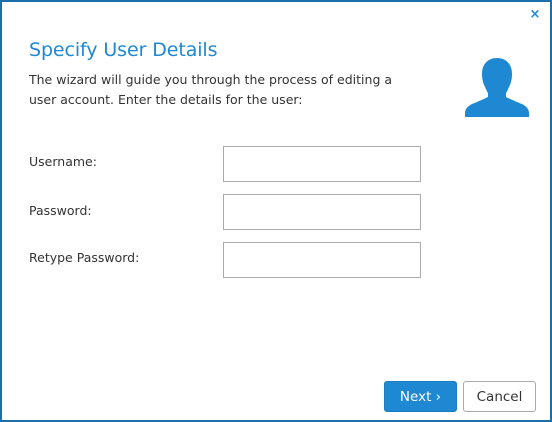 This screenshot has width=552, height=422. What do you see at coordinates (535, 15) in the screenshot?
I see `close-icon: ×` at bounding box center [535, 15].